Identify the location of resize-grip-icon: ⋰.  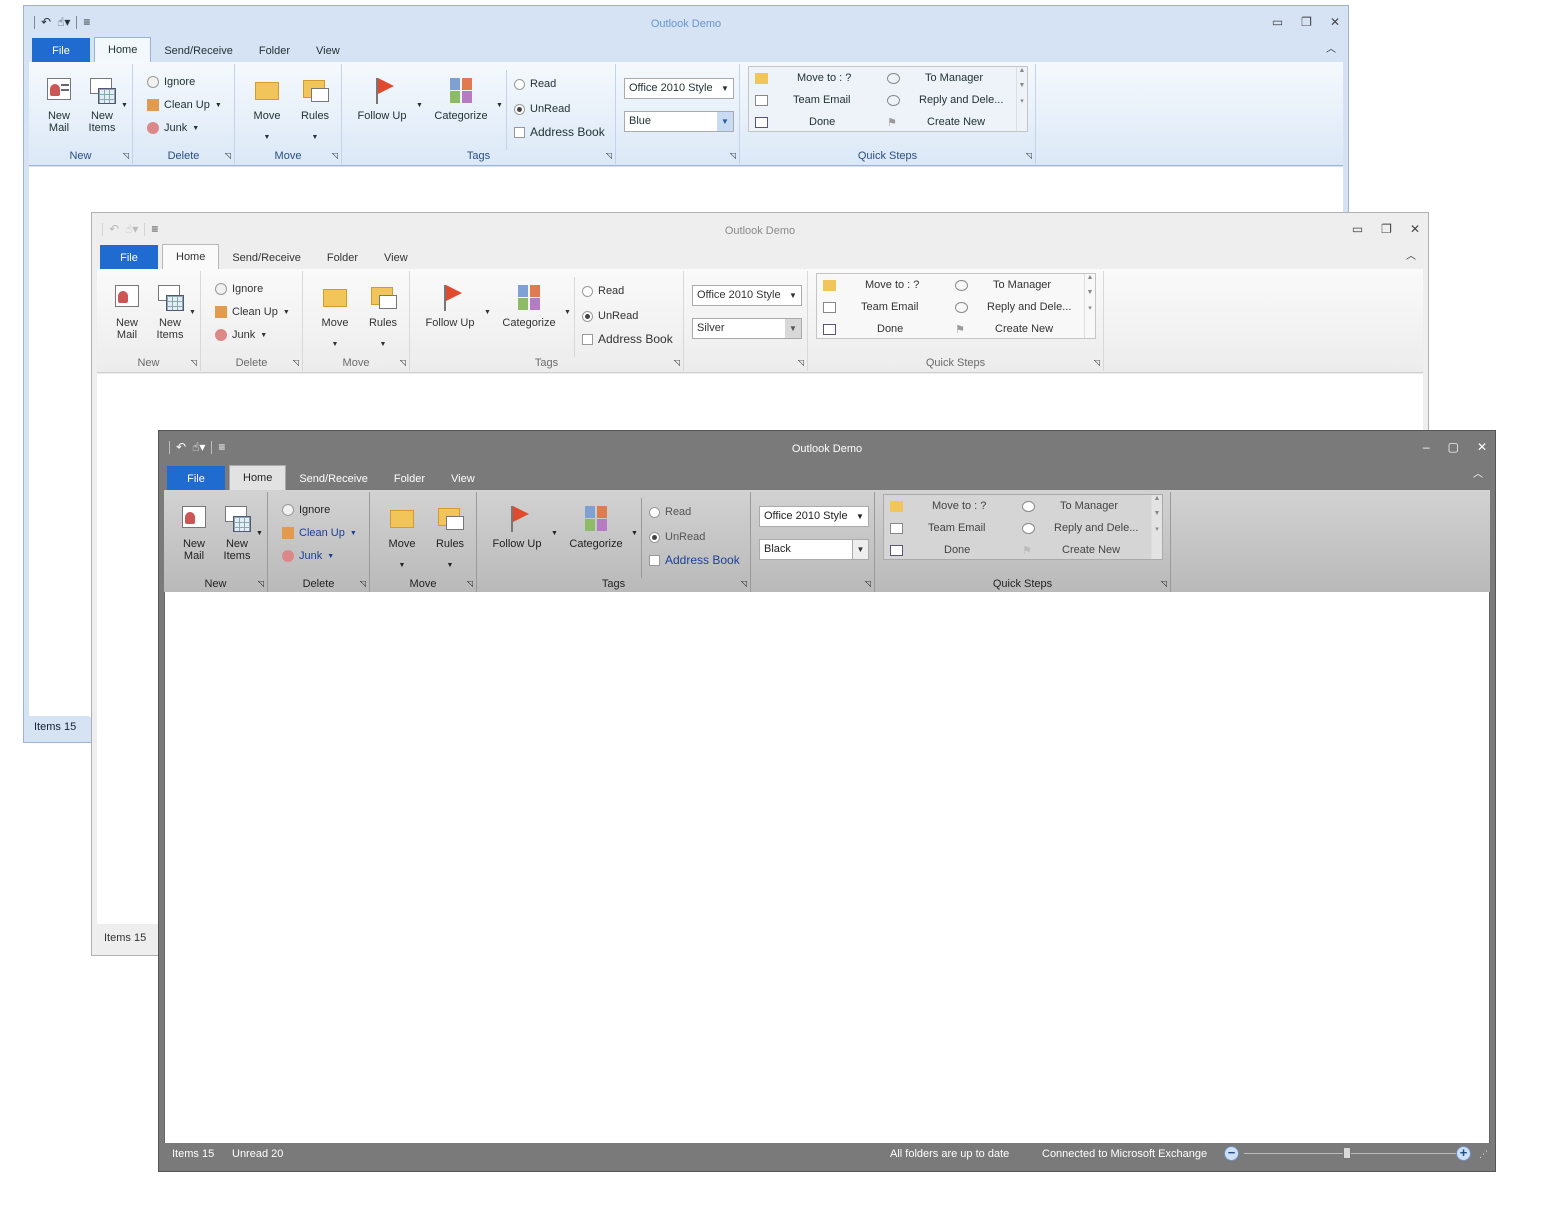
(1483, 1154).